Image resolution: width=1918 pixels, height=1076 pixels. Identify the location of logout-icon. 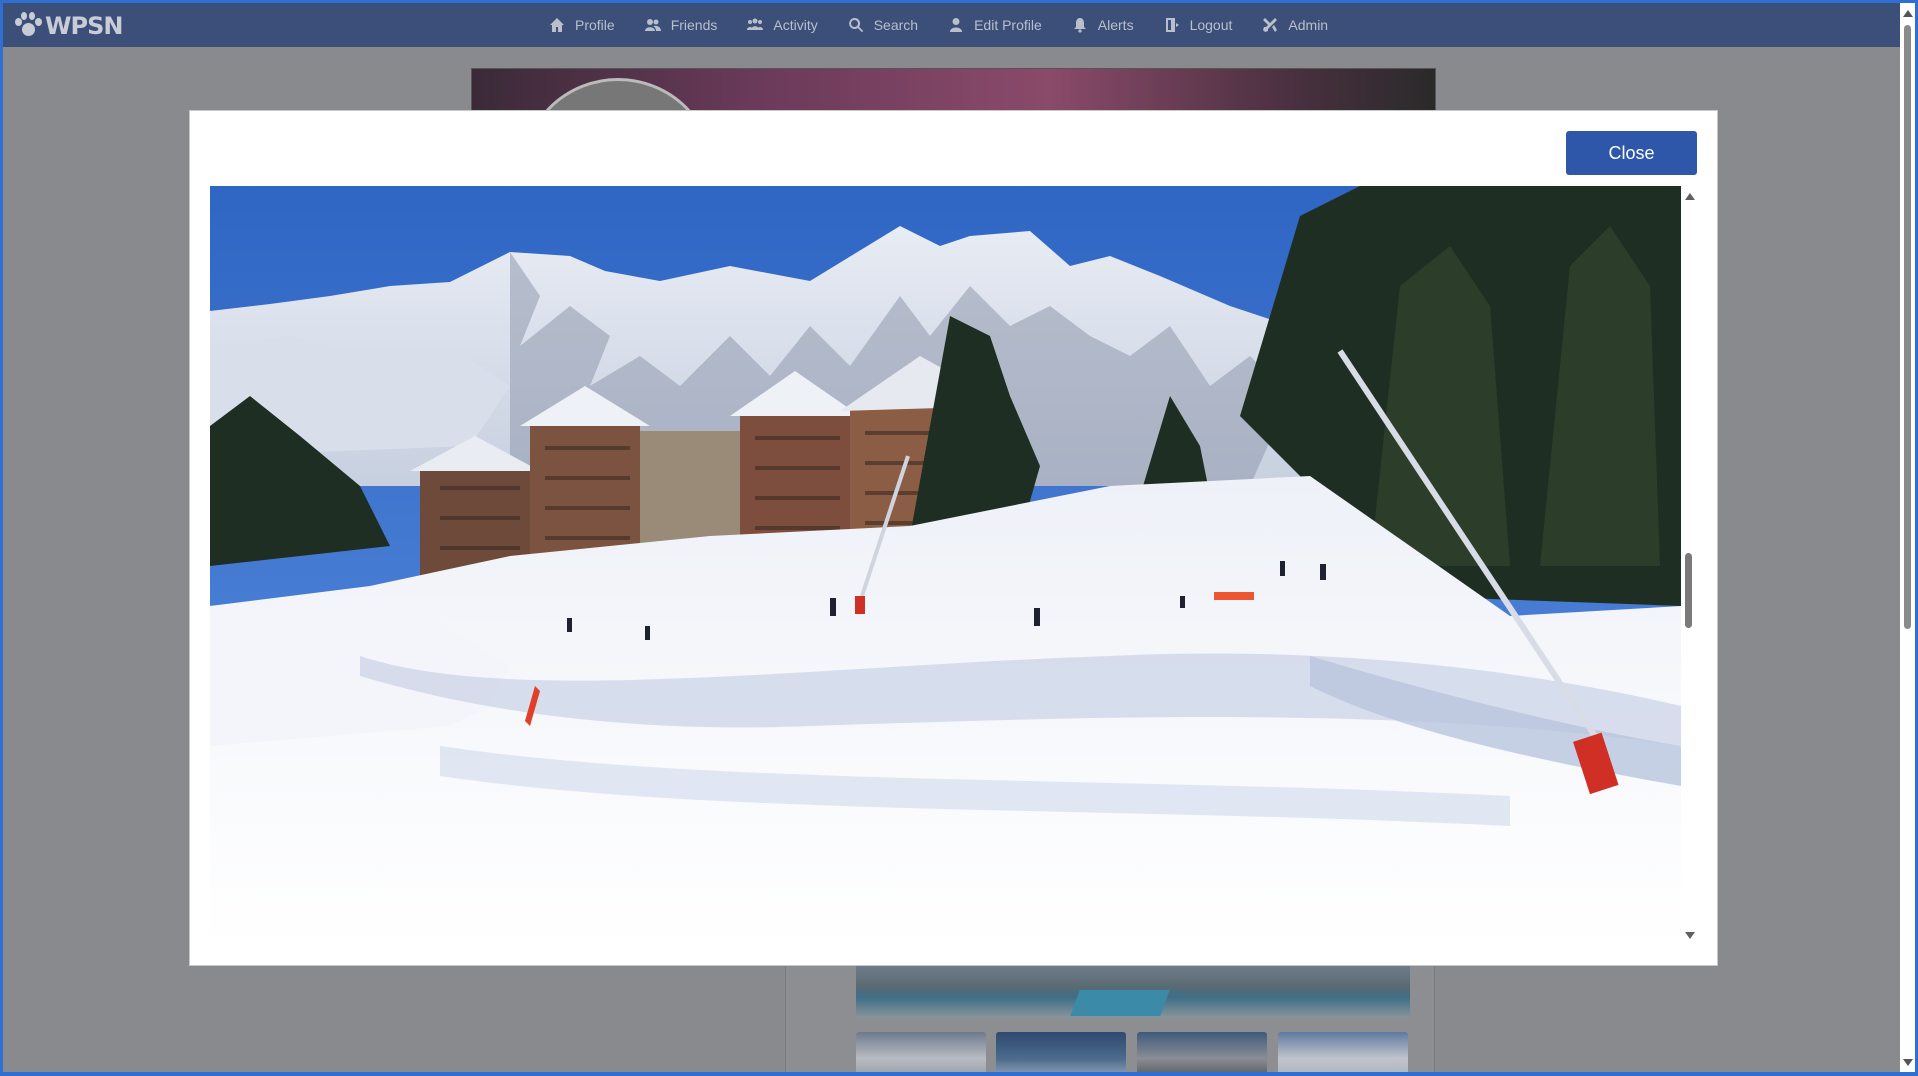
(1172, 25).